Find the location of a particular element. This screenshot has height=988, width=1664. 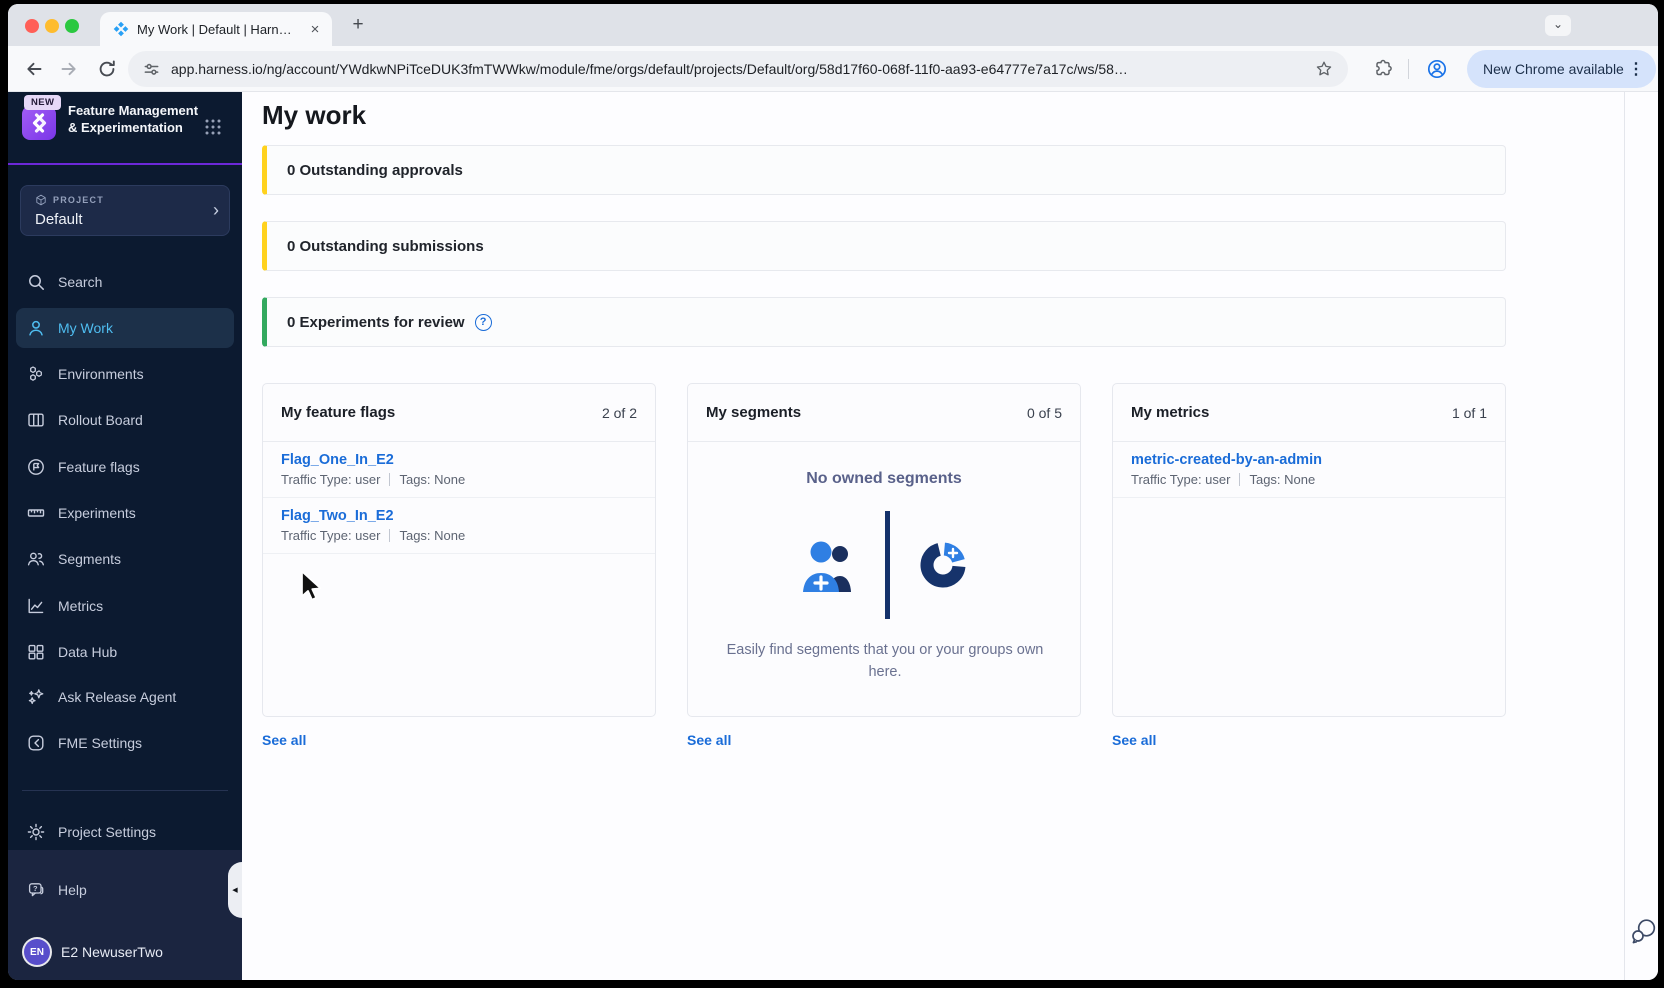

card-count: 0 of 5 is located at coordinates (1044, 412).